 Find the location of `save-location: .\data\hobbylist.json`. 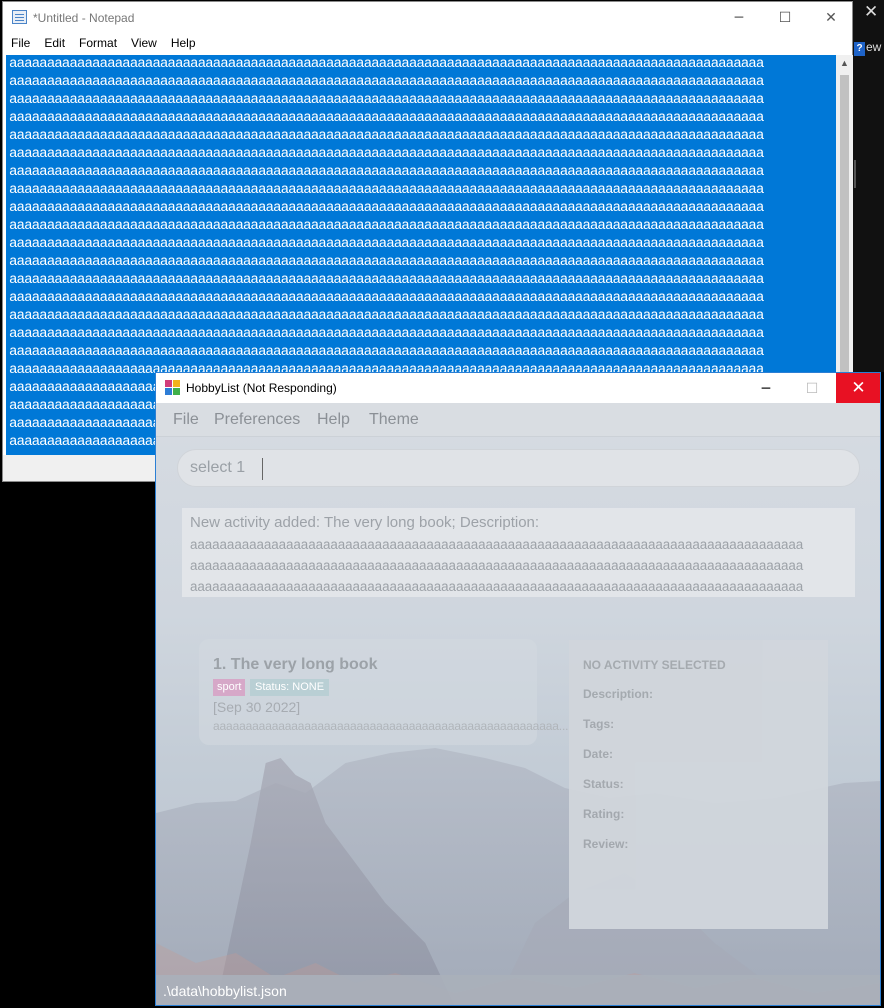

save-location: .\data\hobbylist.json is located at coordinates (225, 991).